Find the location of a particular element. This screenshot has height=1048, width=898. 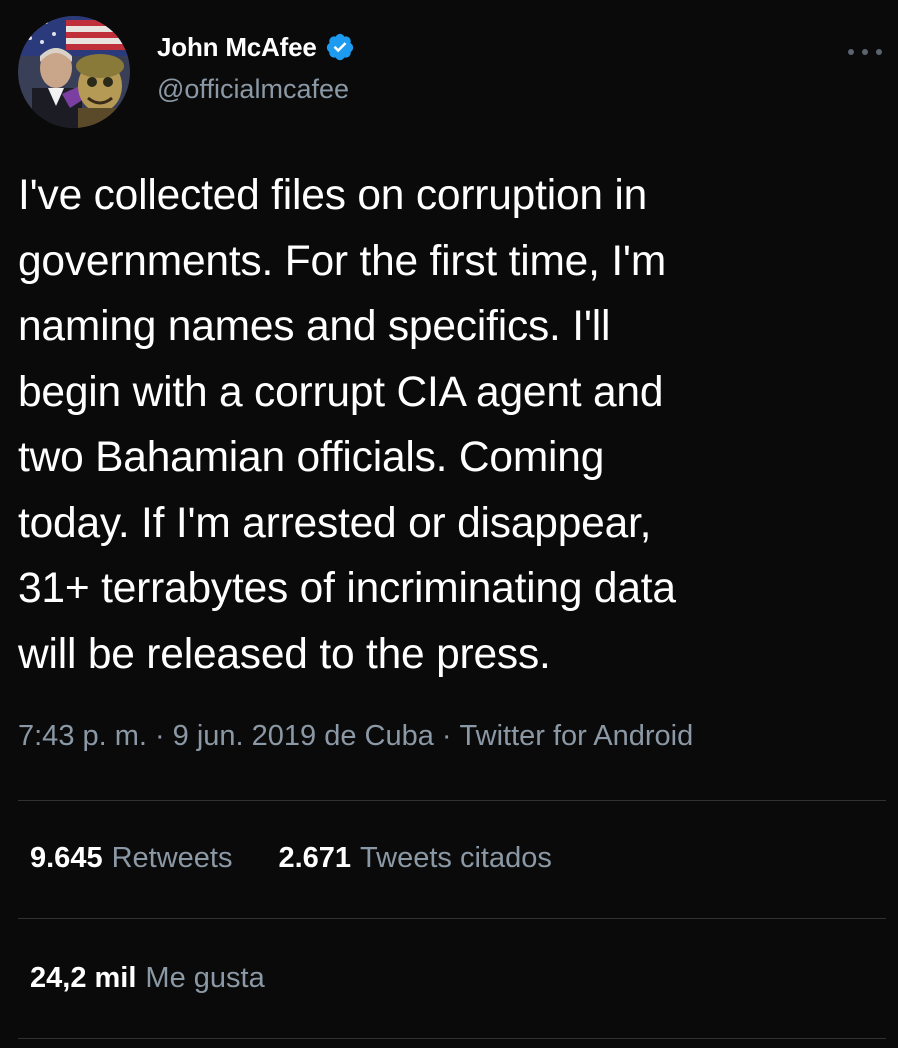

display-name: John McAfee is located at coordinates (237, 47).